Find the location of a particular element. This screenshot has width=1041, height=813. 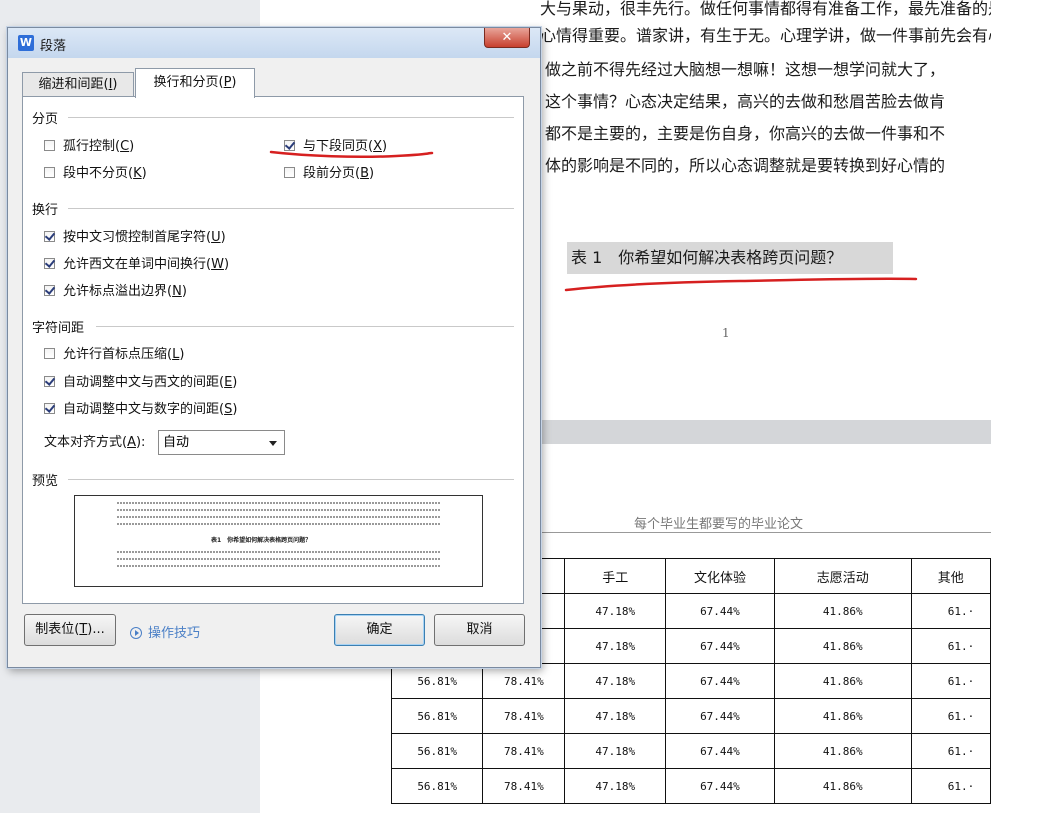

play-circle-icon is located at coordinates (136, 633).